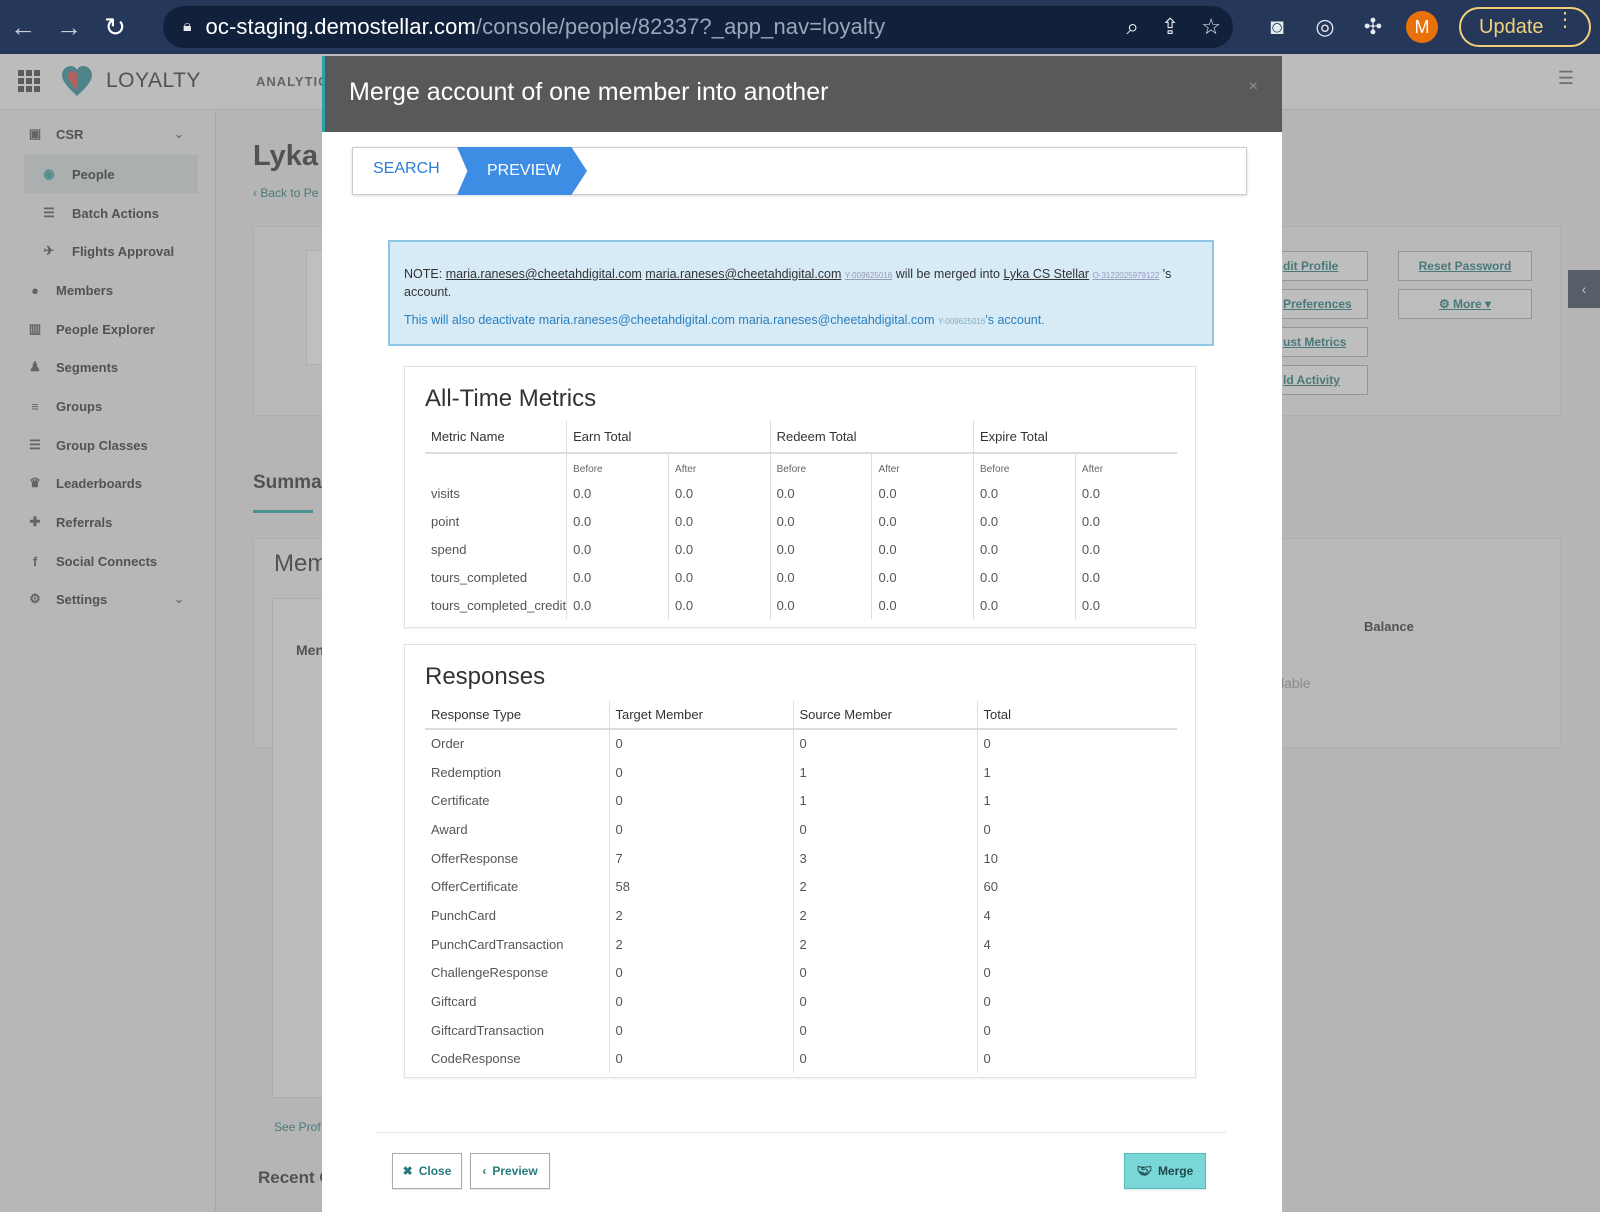 This screenshot has width=1600, height=1212. Describe the element at coordinates (1024, 466) in the screenshot. I see `sub-before: Before` at that location.